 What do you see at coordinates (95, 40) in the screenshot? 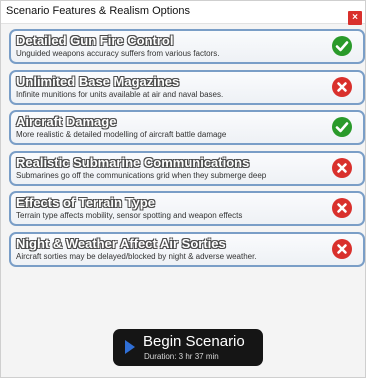
I see `option-title: Detailed Gun Fire Control` at bounding box center [95, 40].